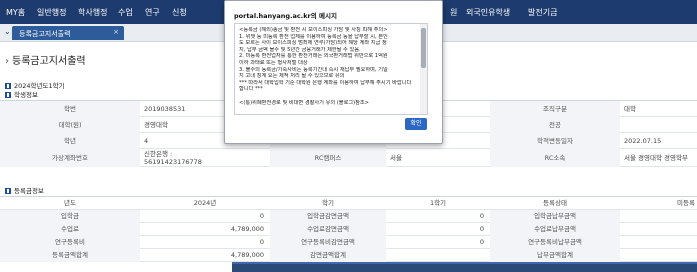  What do you see at coordinates (70, 229) in the screenshot?
I see `field-label: 수업료` at bounding box center [70, 229].